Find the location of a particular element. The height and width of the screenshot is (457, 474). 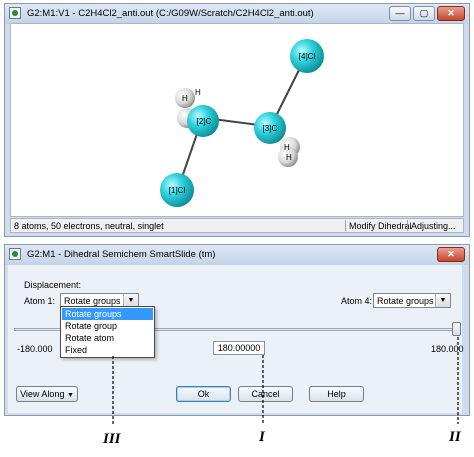

dialog-close-button: ✕ is located at coordinates (451, 254).